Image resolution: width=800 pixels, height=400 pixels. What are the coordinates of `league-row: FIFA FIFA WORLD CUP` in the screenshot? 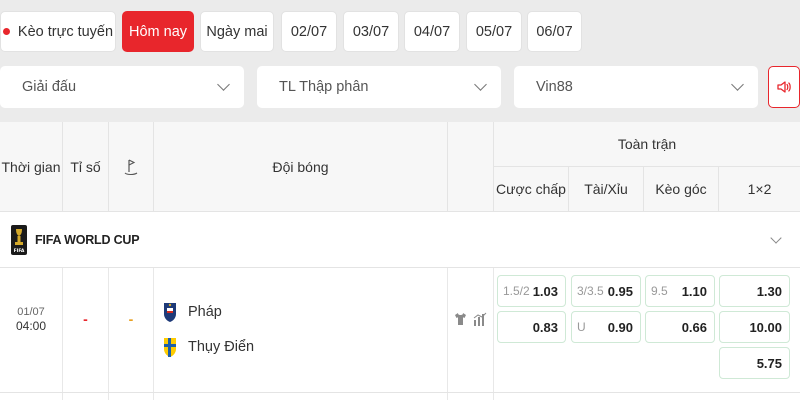 It's located at (400, 240).